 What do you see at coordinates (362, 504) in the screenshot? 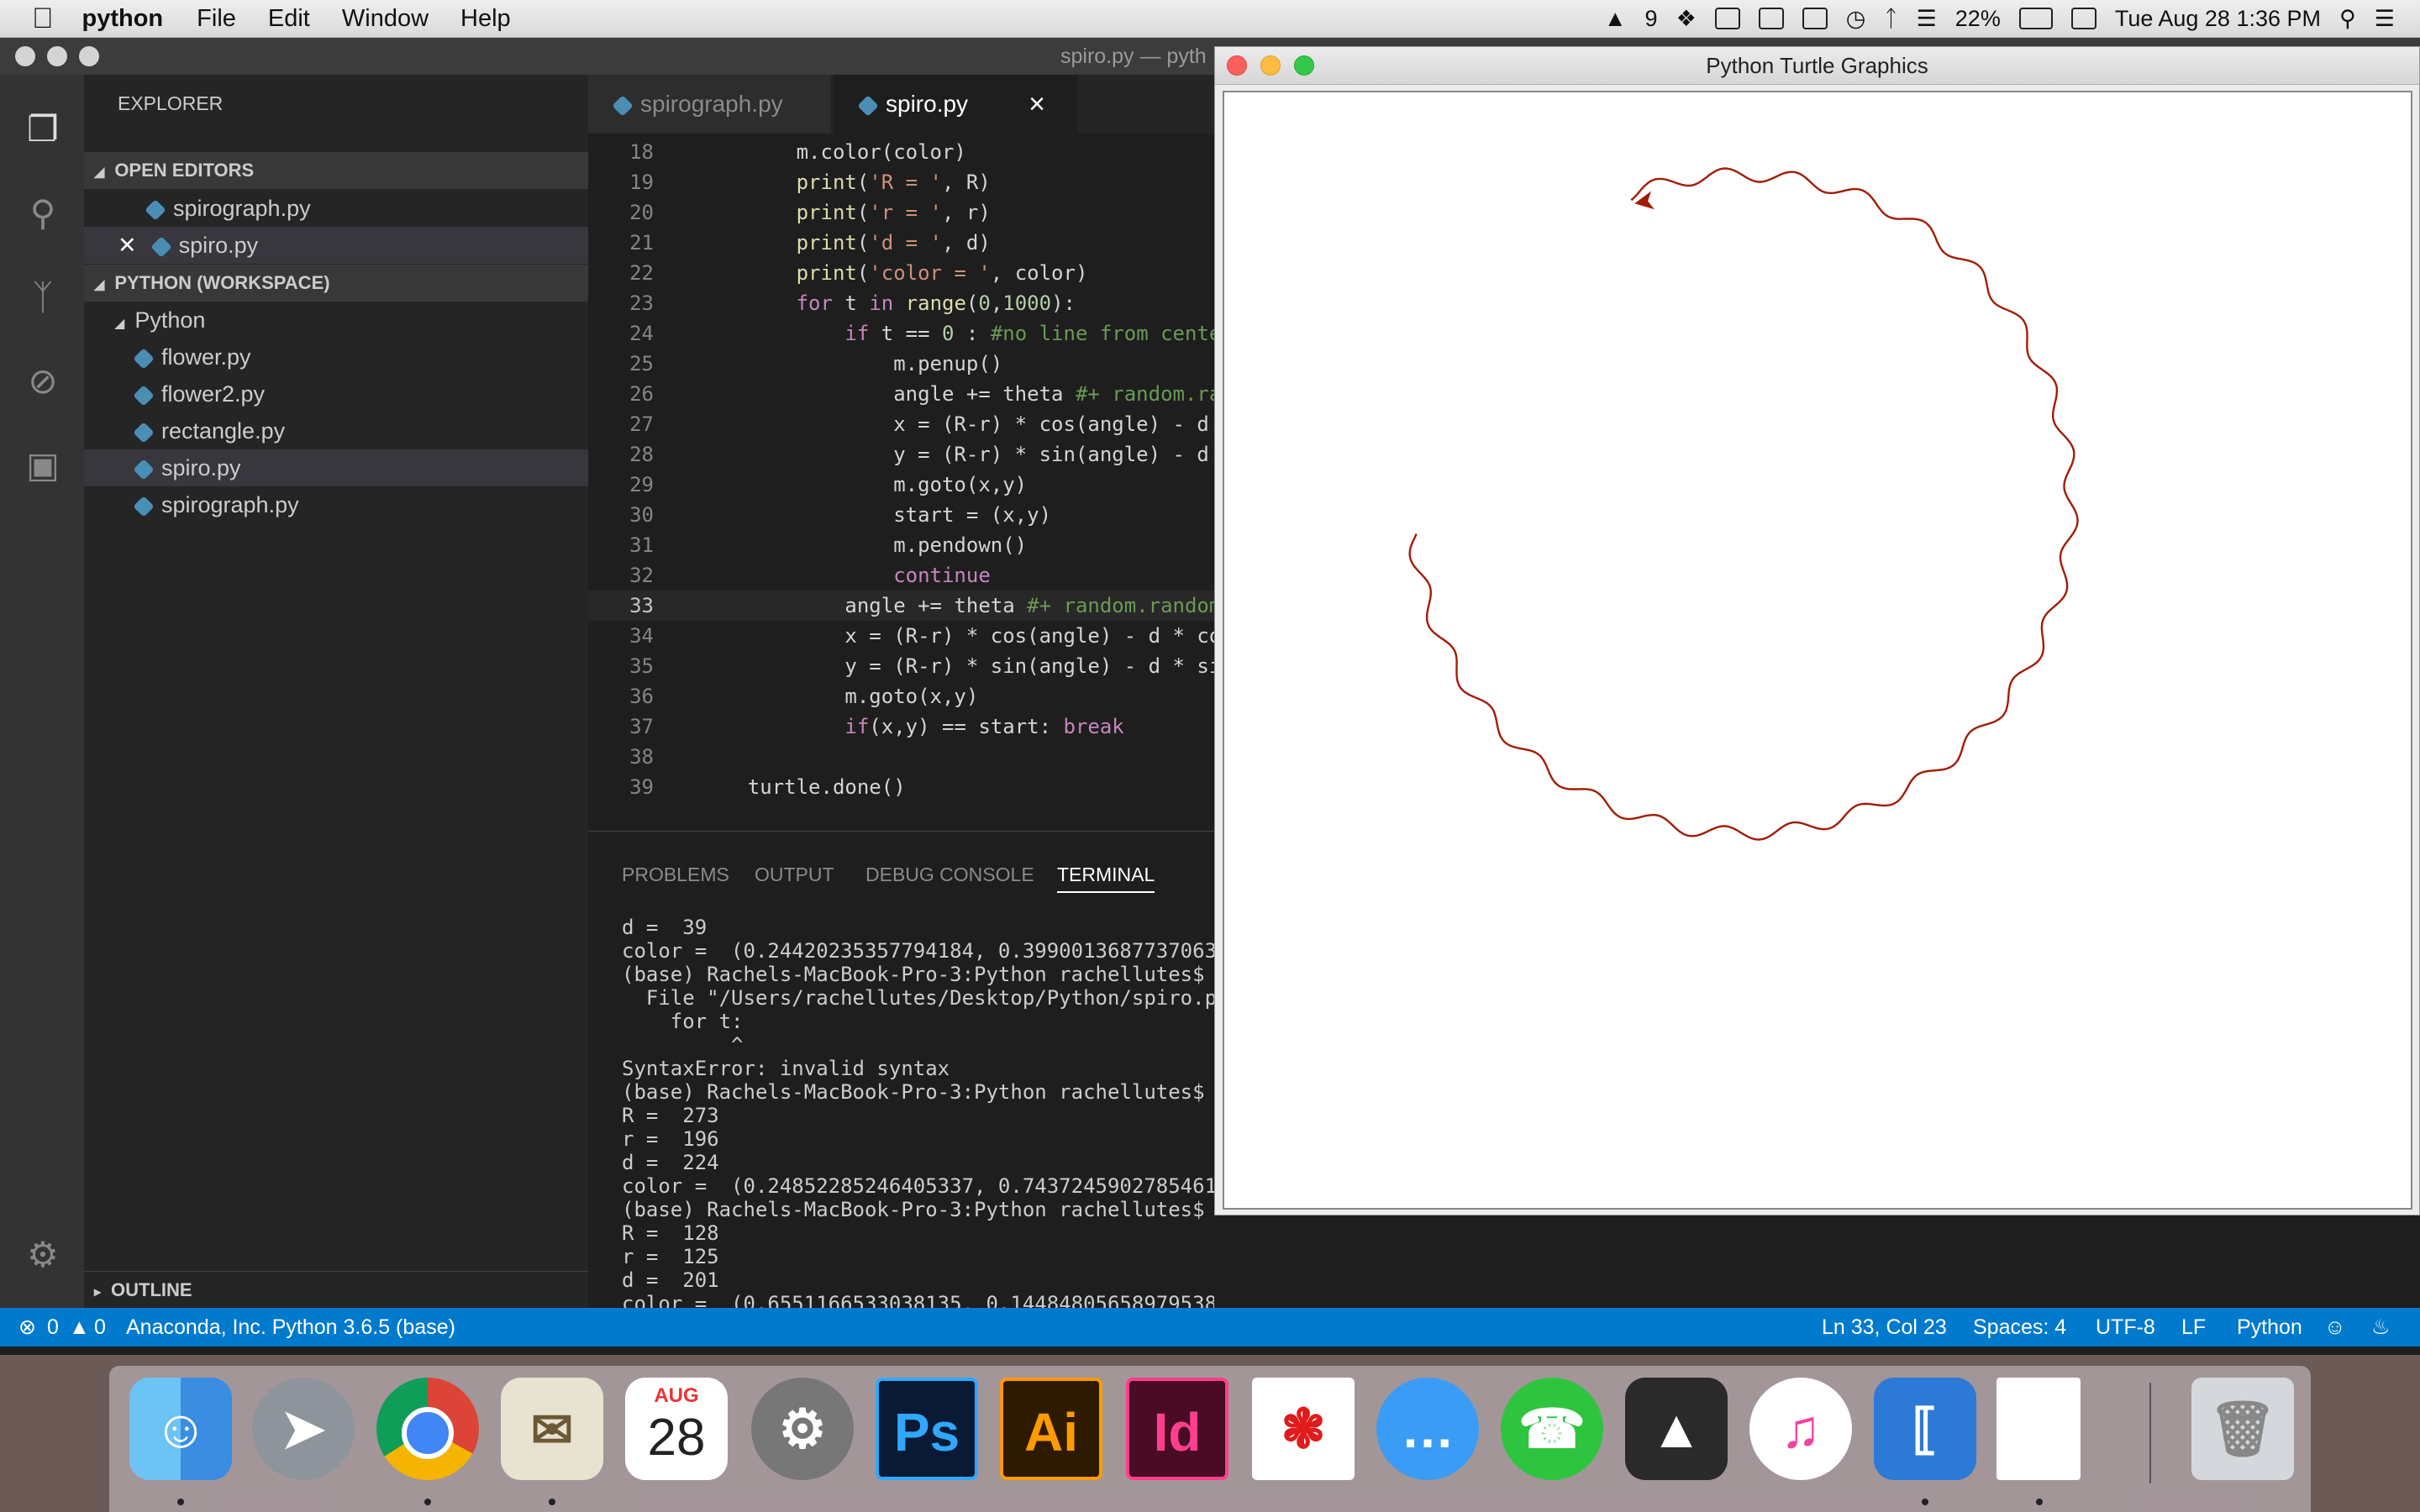
I see `file-item: spirograph.py` at bounding box center [362, 504].